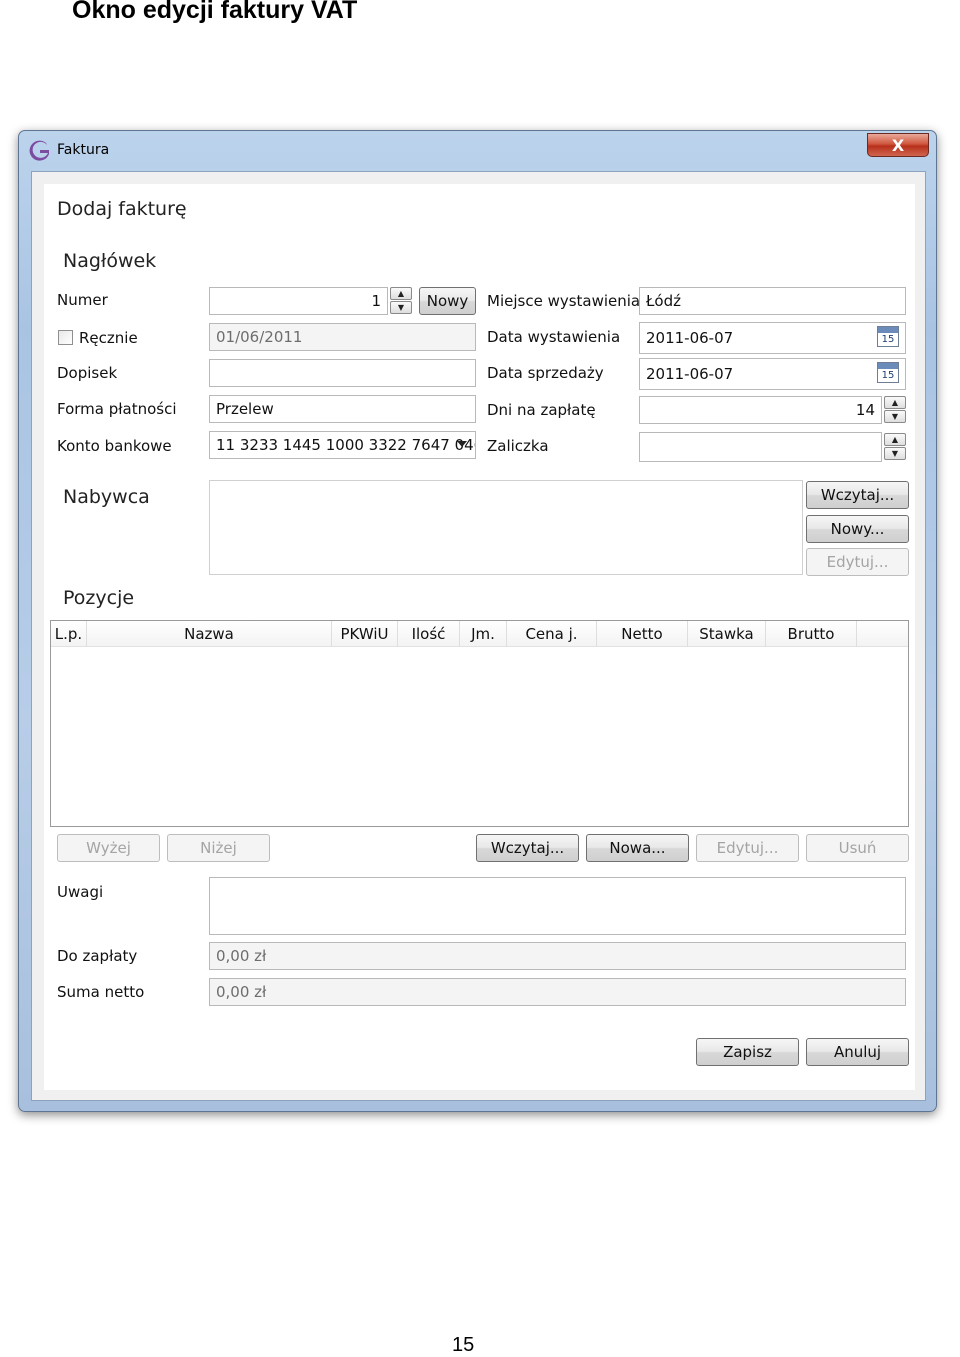 This screenshot has height=1357, width=960. I want to click on nabywca-section-title: Nabywca, so click(106, 497).